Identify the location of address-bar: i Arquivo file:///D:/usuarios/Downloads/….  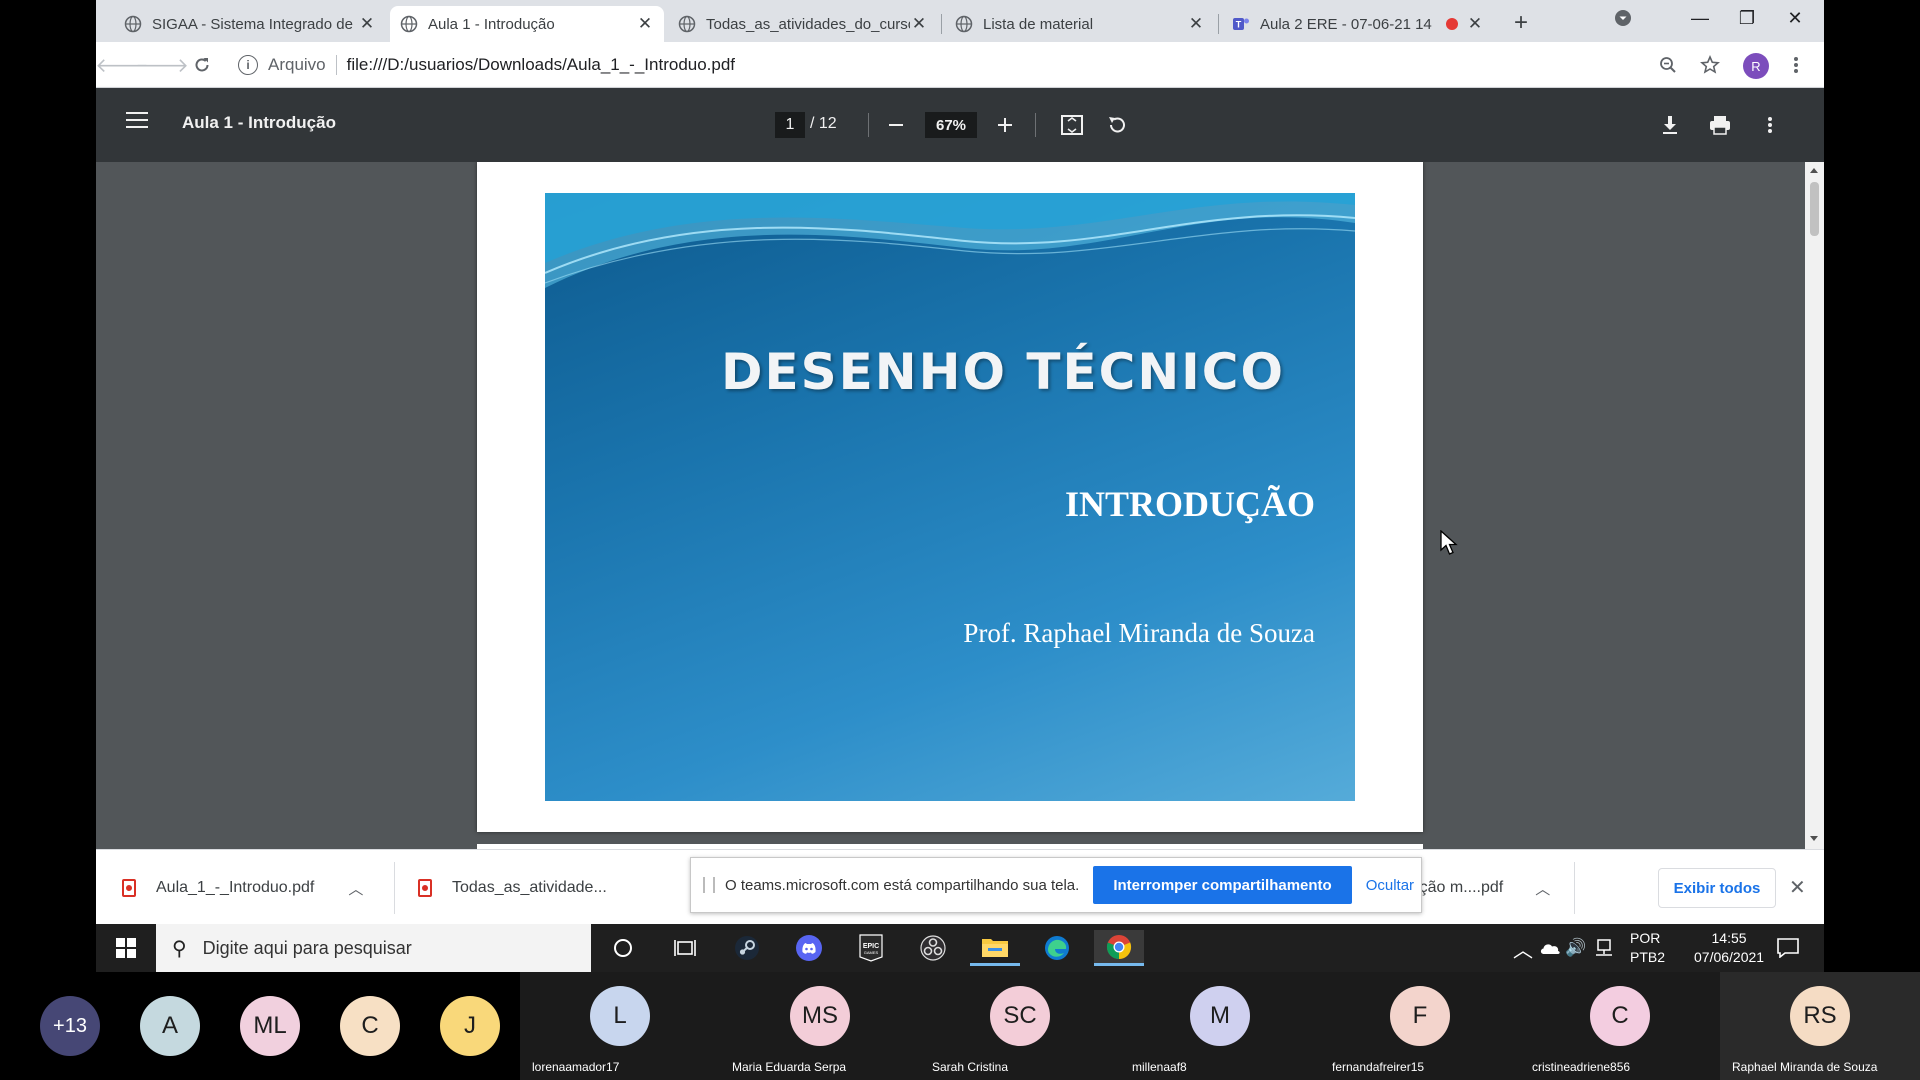
(983, 65).